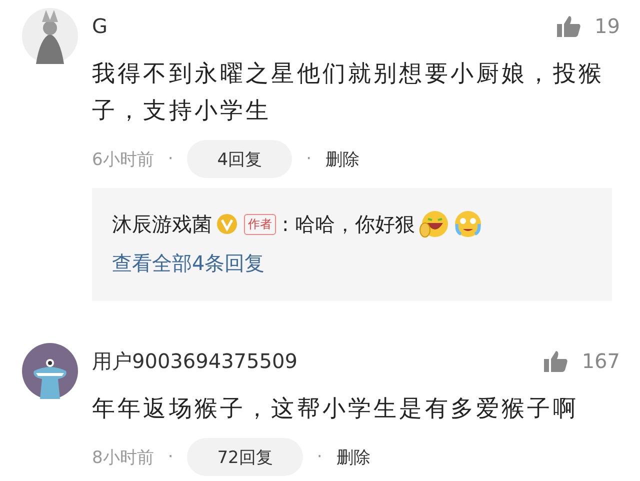  Describe the element at coordinates (601, 361) in the screenshot. I see `like-count: 167` at that location.